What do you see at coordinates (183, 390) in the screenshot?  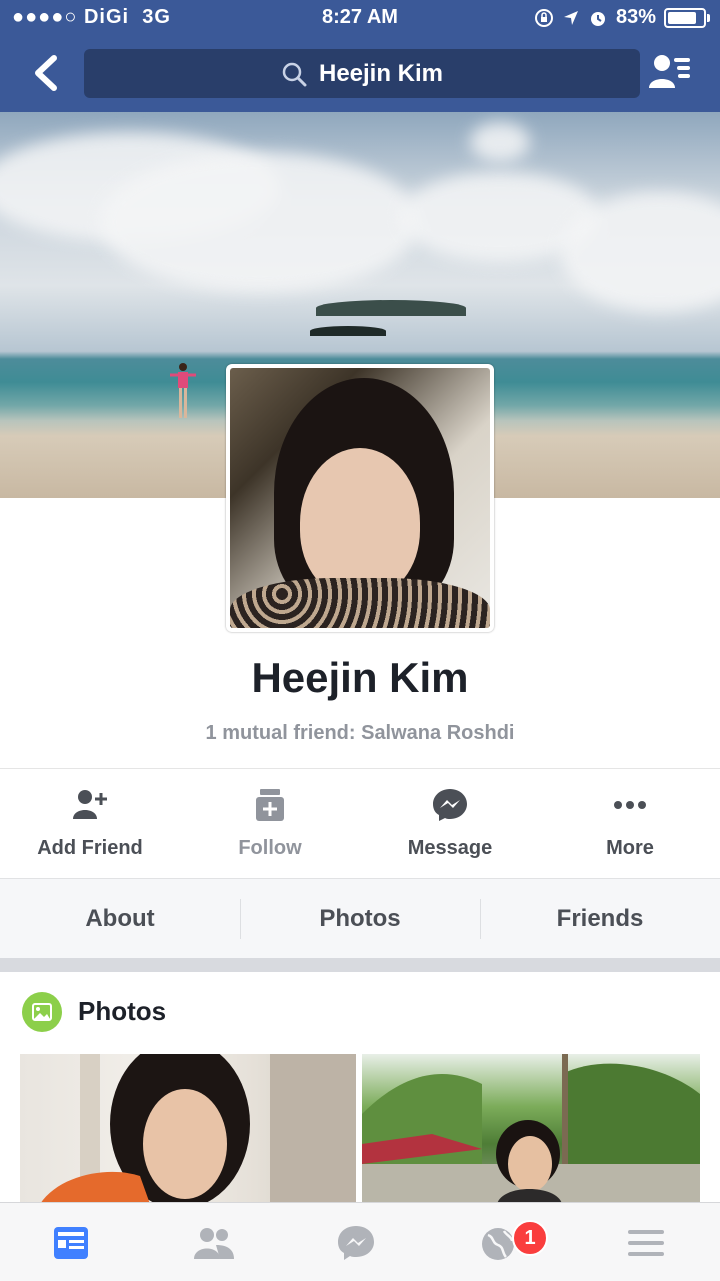 I see `person-figure` at bounding box center [183, 390].